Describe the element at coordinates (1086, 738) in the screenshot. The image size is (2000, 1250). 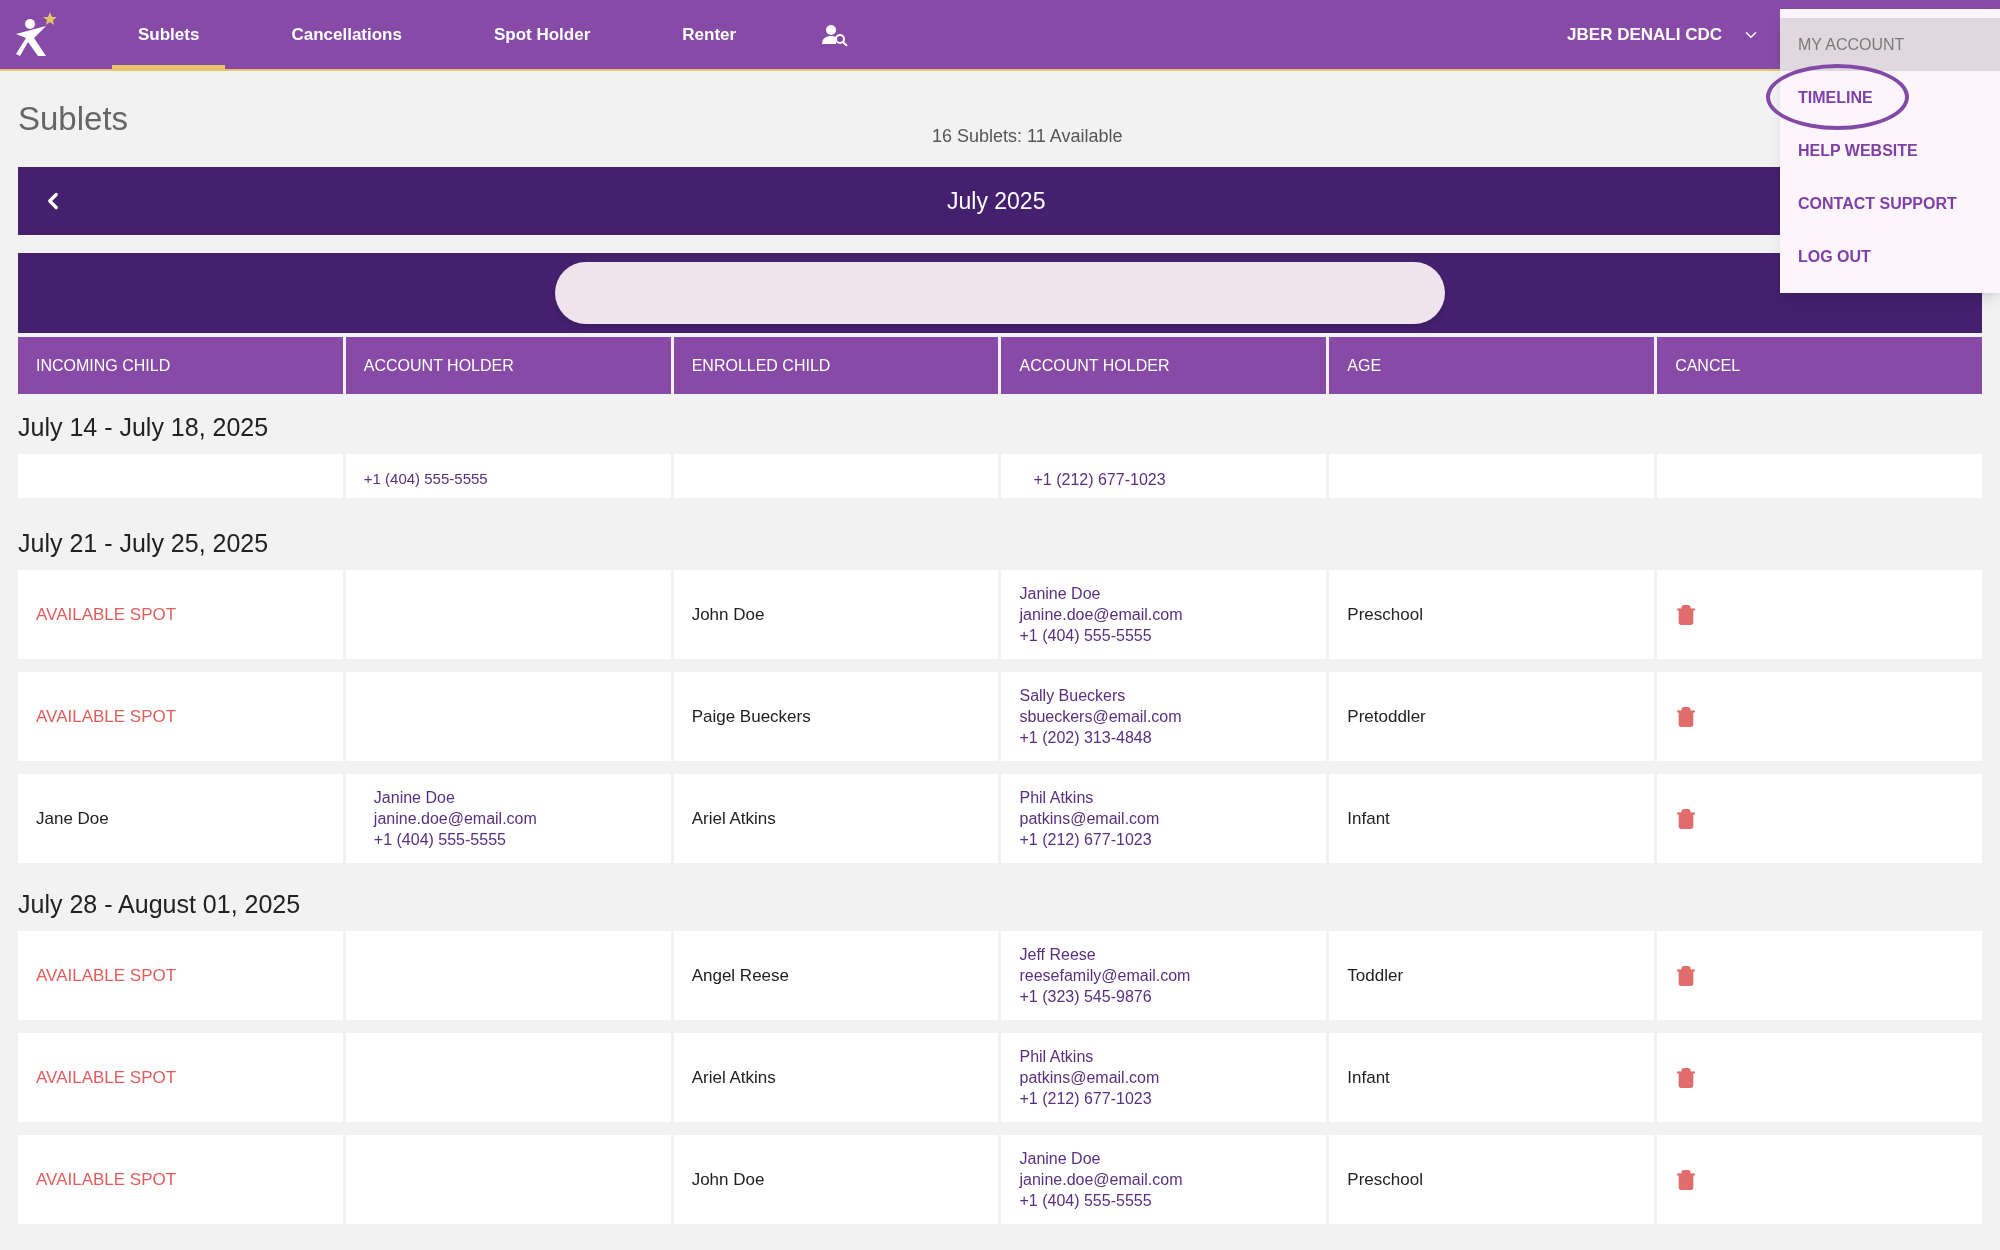
I see `contact-phone: +1 (202) 313-4848` at that location.